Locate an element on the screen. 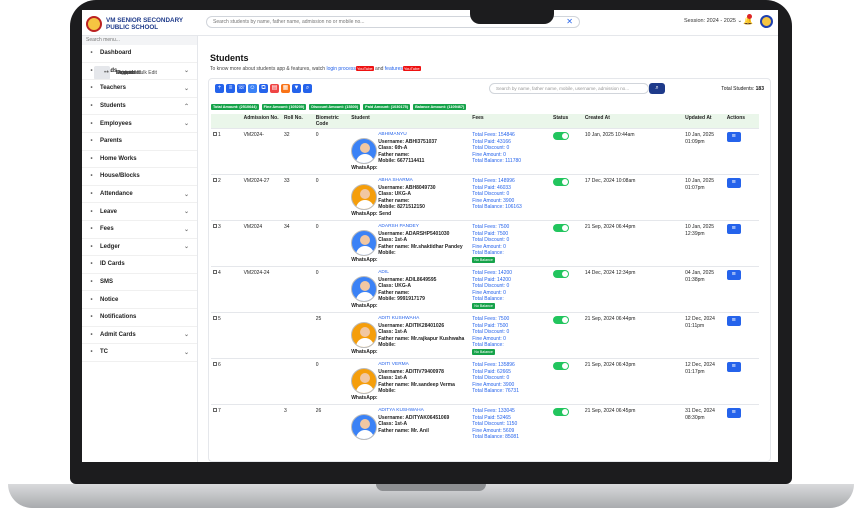 The image size is (860, 514). features-link: features is located at coordinates (394, 69).